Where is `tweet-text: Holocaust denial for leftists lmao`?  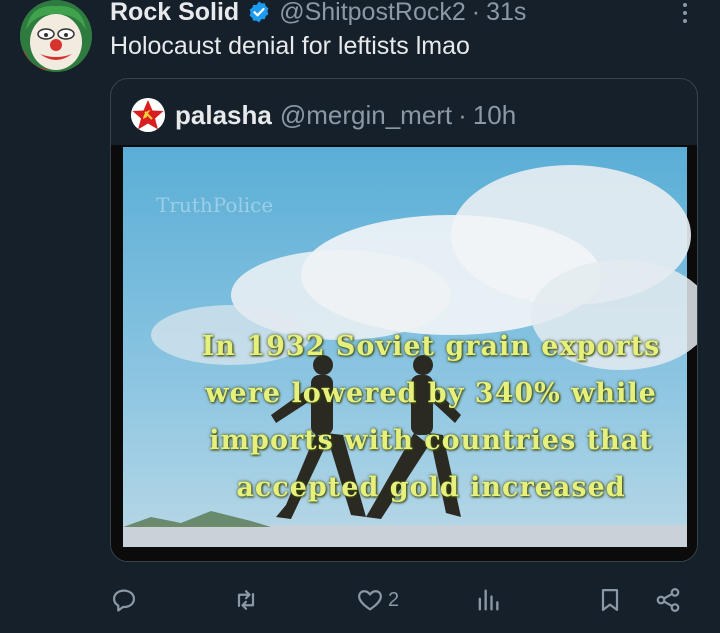
tweet-text: Holocaust denial for leftists lmao is located at coordinates (290, 46).